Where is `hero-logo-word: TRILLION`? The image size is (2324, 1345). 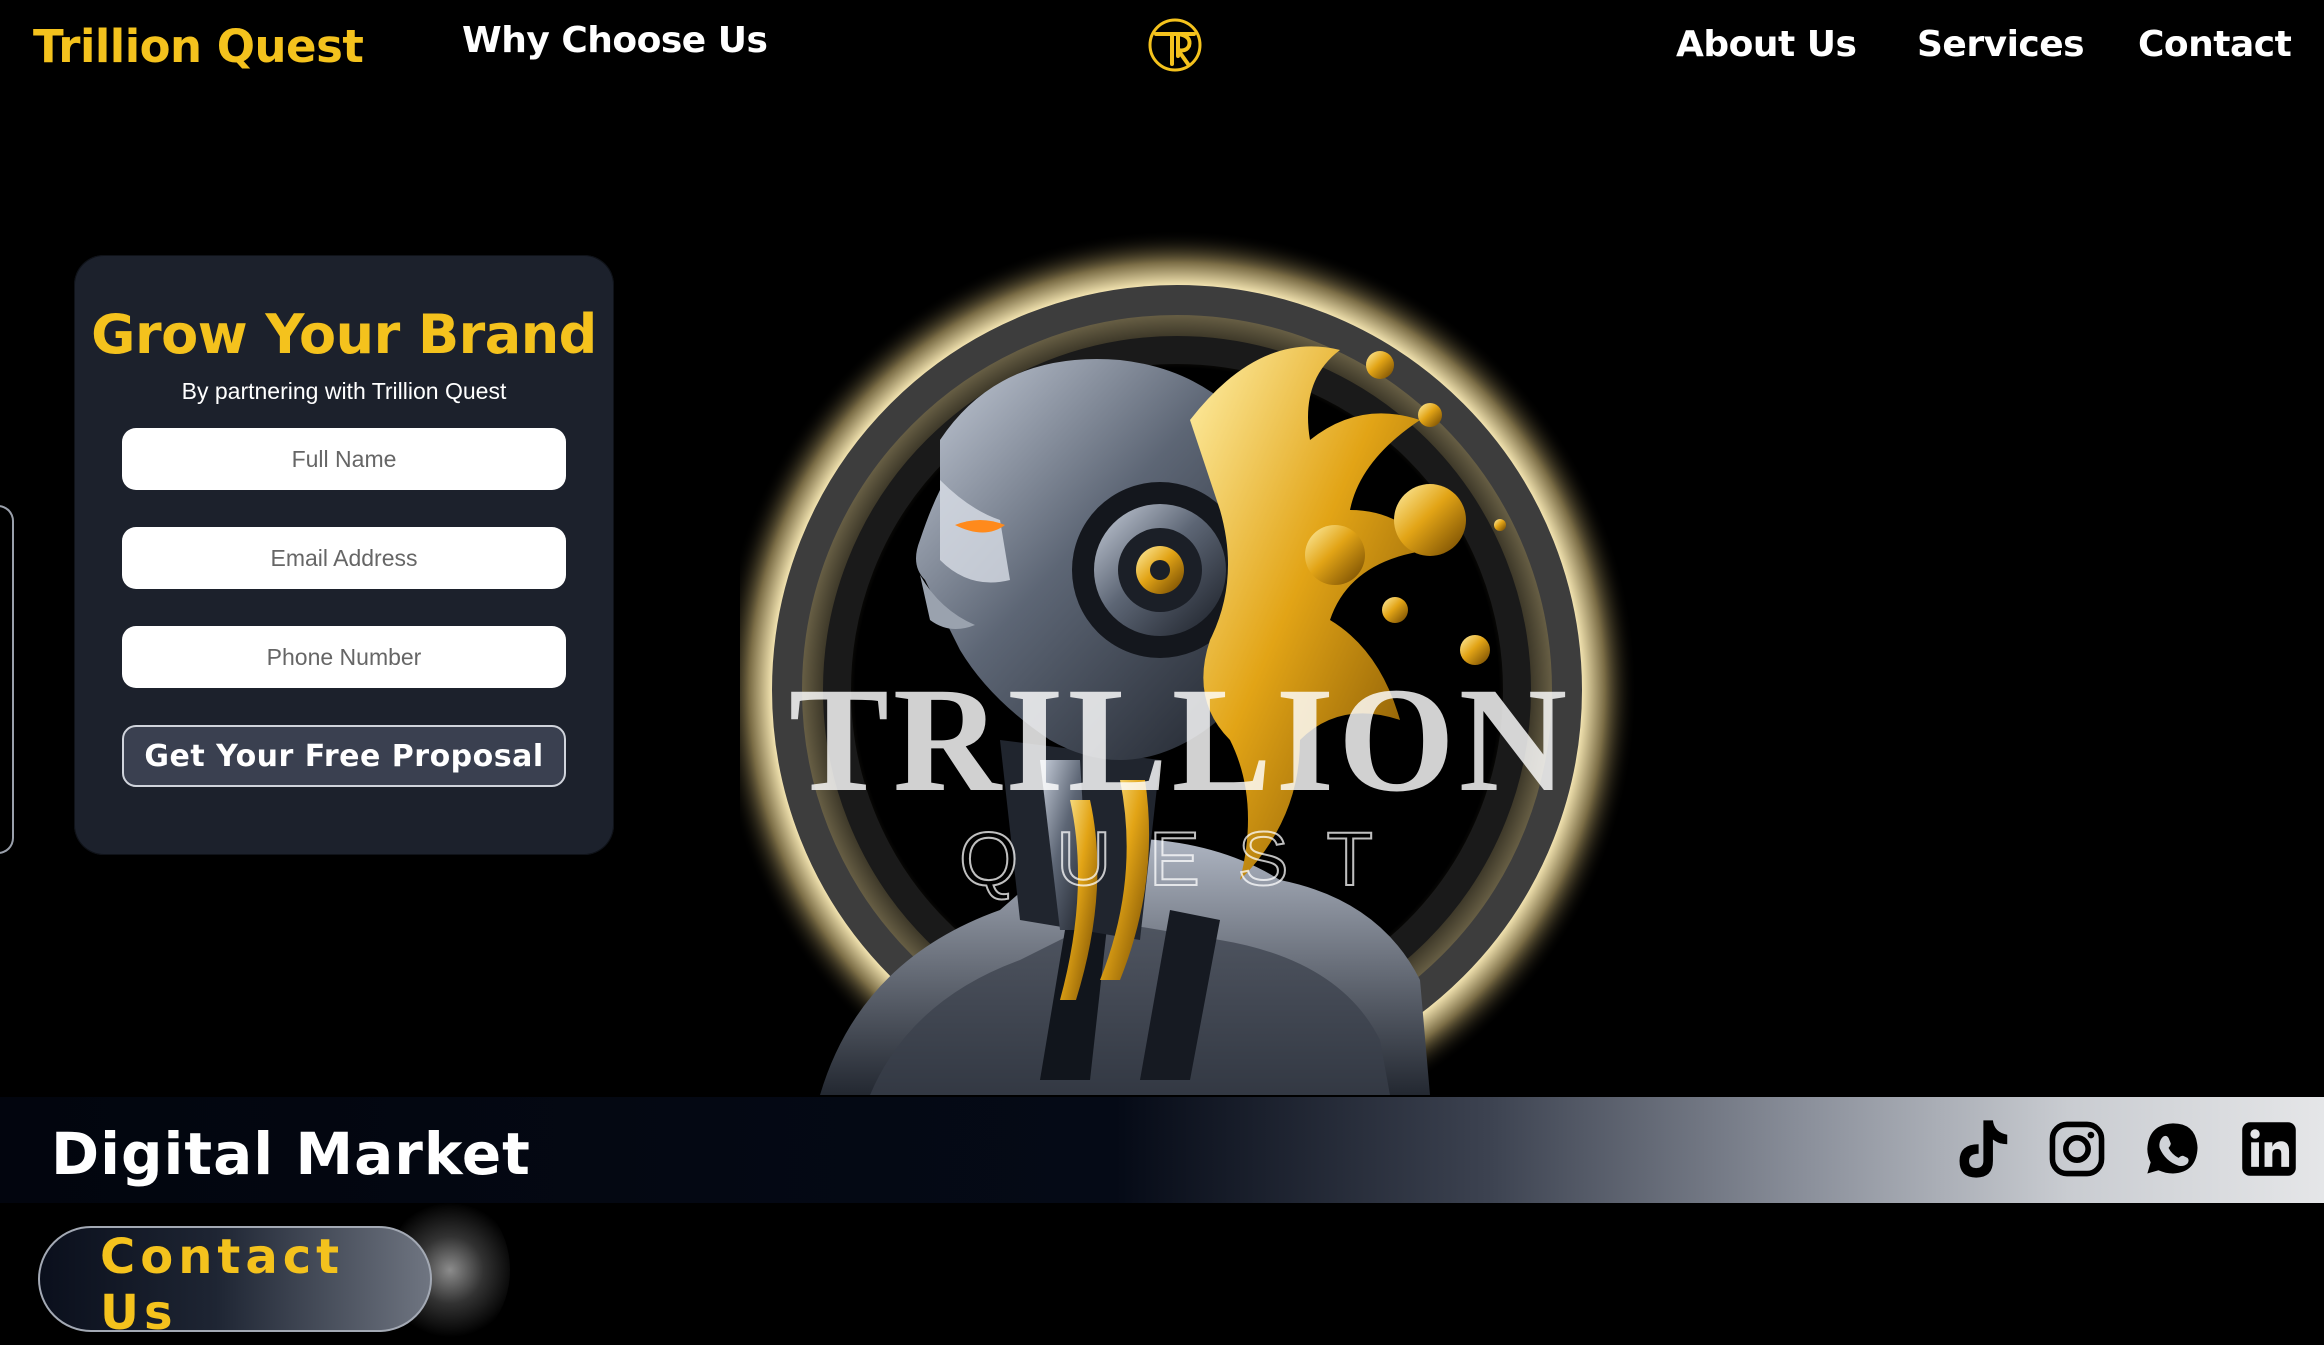
hero-logo-word: TRILLION is located at coordinates (1180, 740).